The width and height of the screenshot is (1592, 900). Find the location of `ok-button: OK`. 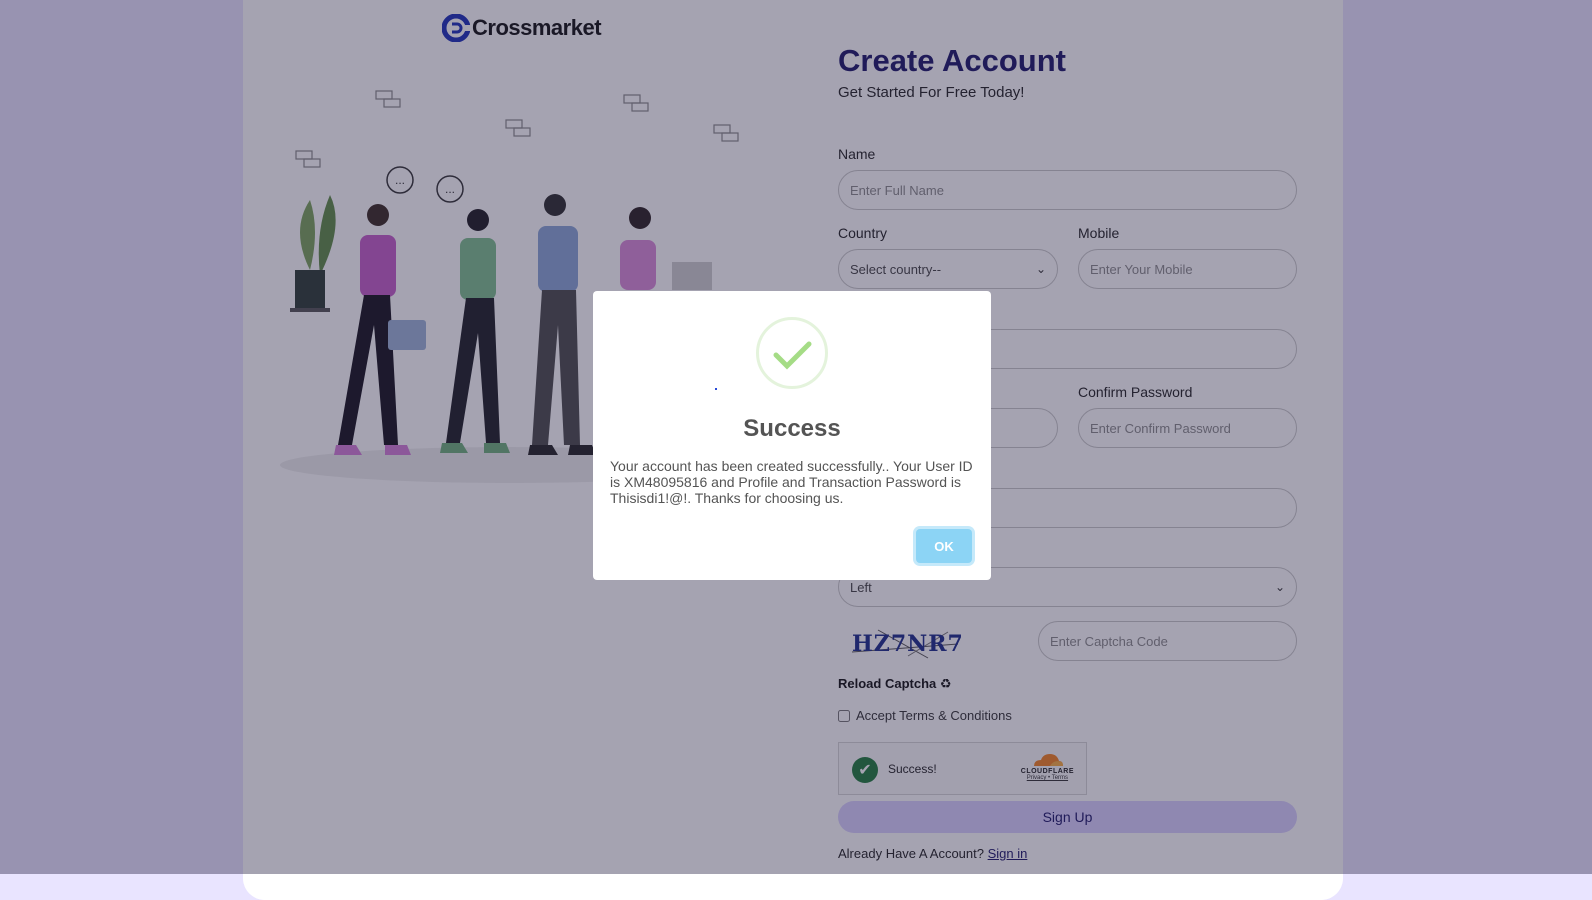

ok-button: OK is located at coordinates (944, 546).